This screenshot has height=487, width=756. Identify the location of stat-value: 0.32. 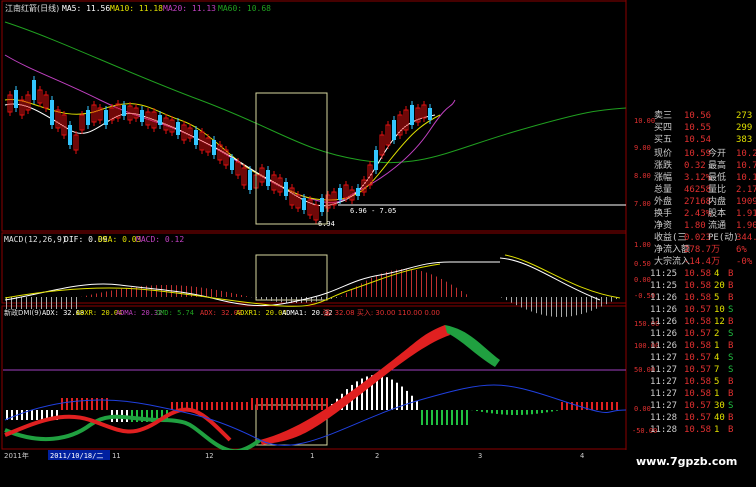
(695, 166).